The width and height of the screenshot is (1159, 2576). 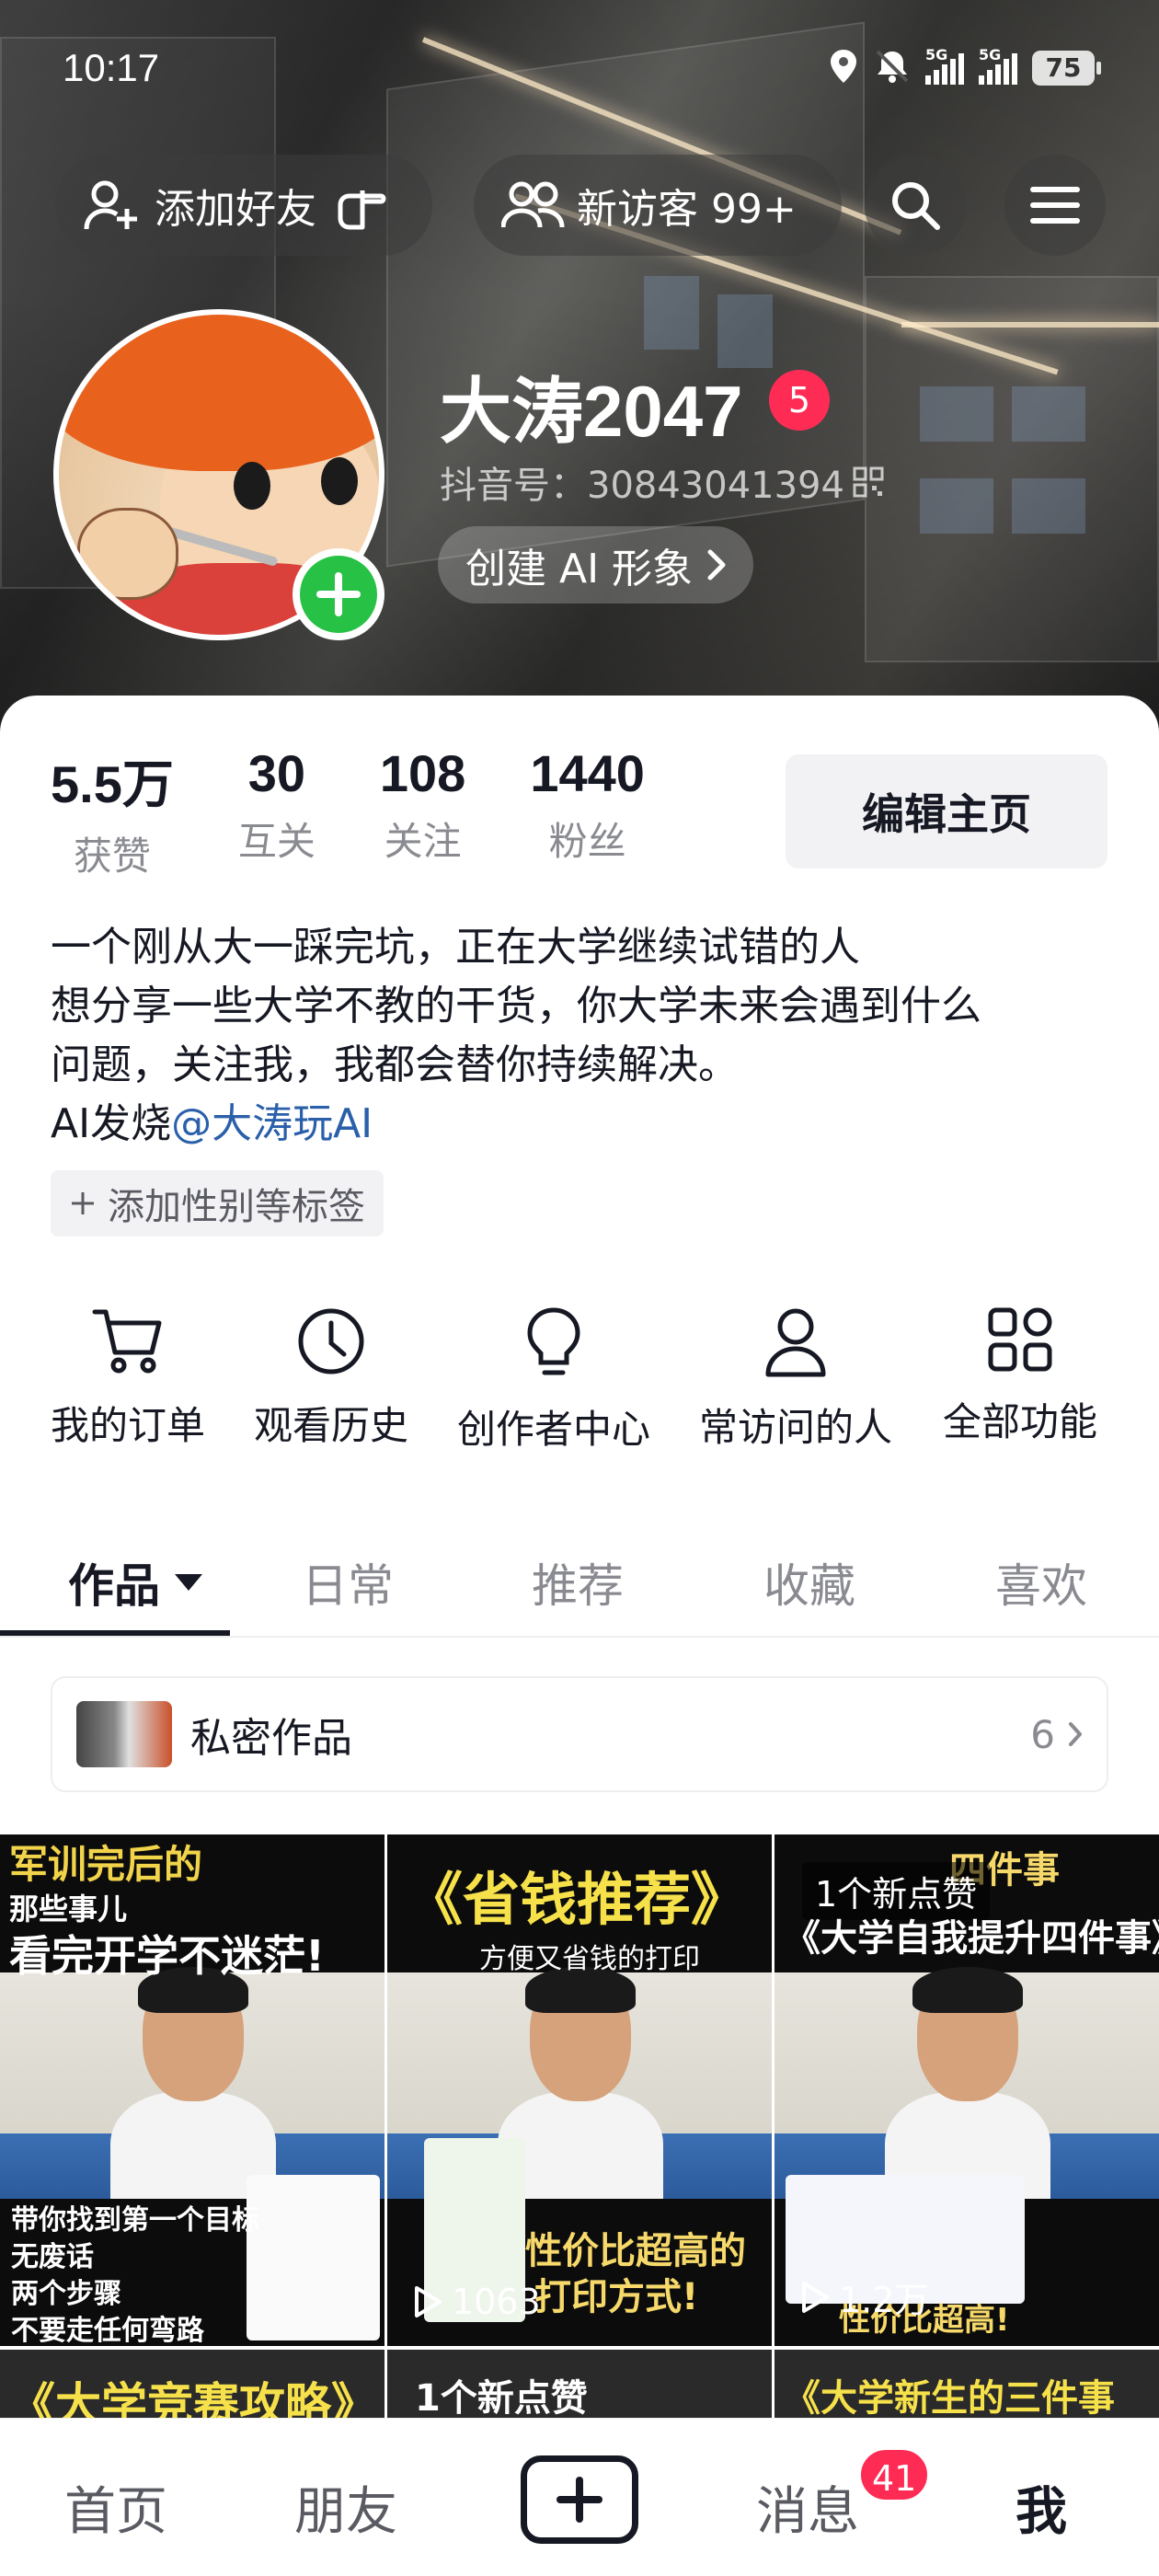 I want to click on bio-line: AI发烧@大涛玩AI, so click(x=584, y=1124).